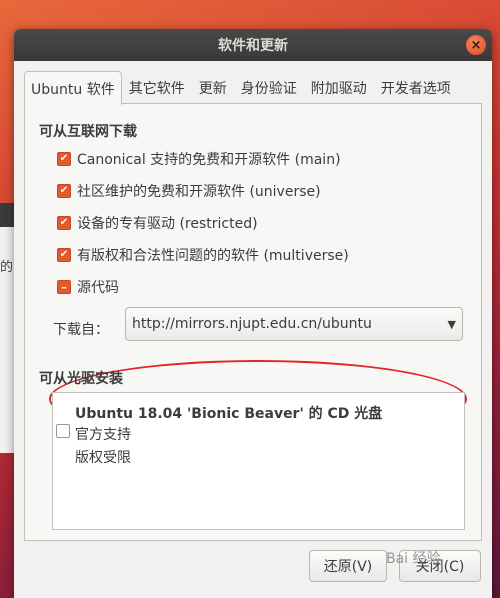 Image resolution: width=500 pixels, height=598 pixels. Describe the element at coordinates (88, 132) in the screenshot. I see `internet-section-heading: 可从互联网下载` at that location.